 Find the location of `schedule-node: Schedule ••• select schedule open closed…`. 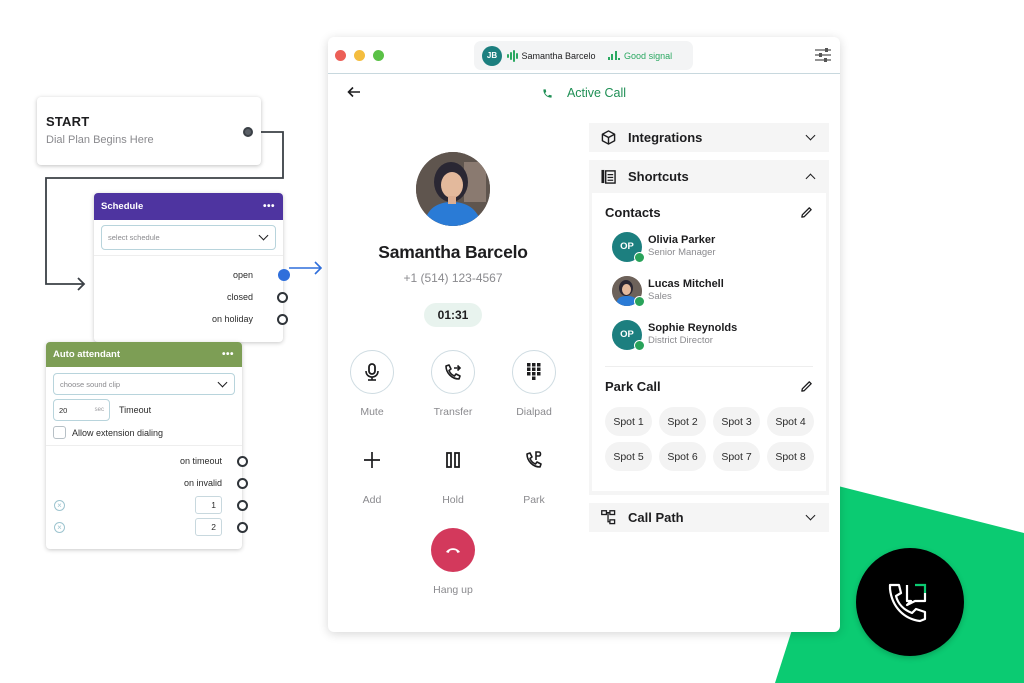

schedule-node: Schedule ••• select schedule open closed… is located at coordinates (192, 267).